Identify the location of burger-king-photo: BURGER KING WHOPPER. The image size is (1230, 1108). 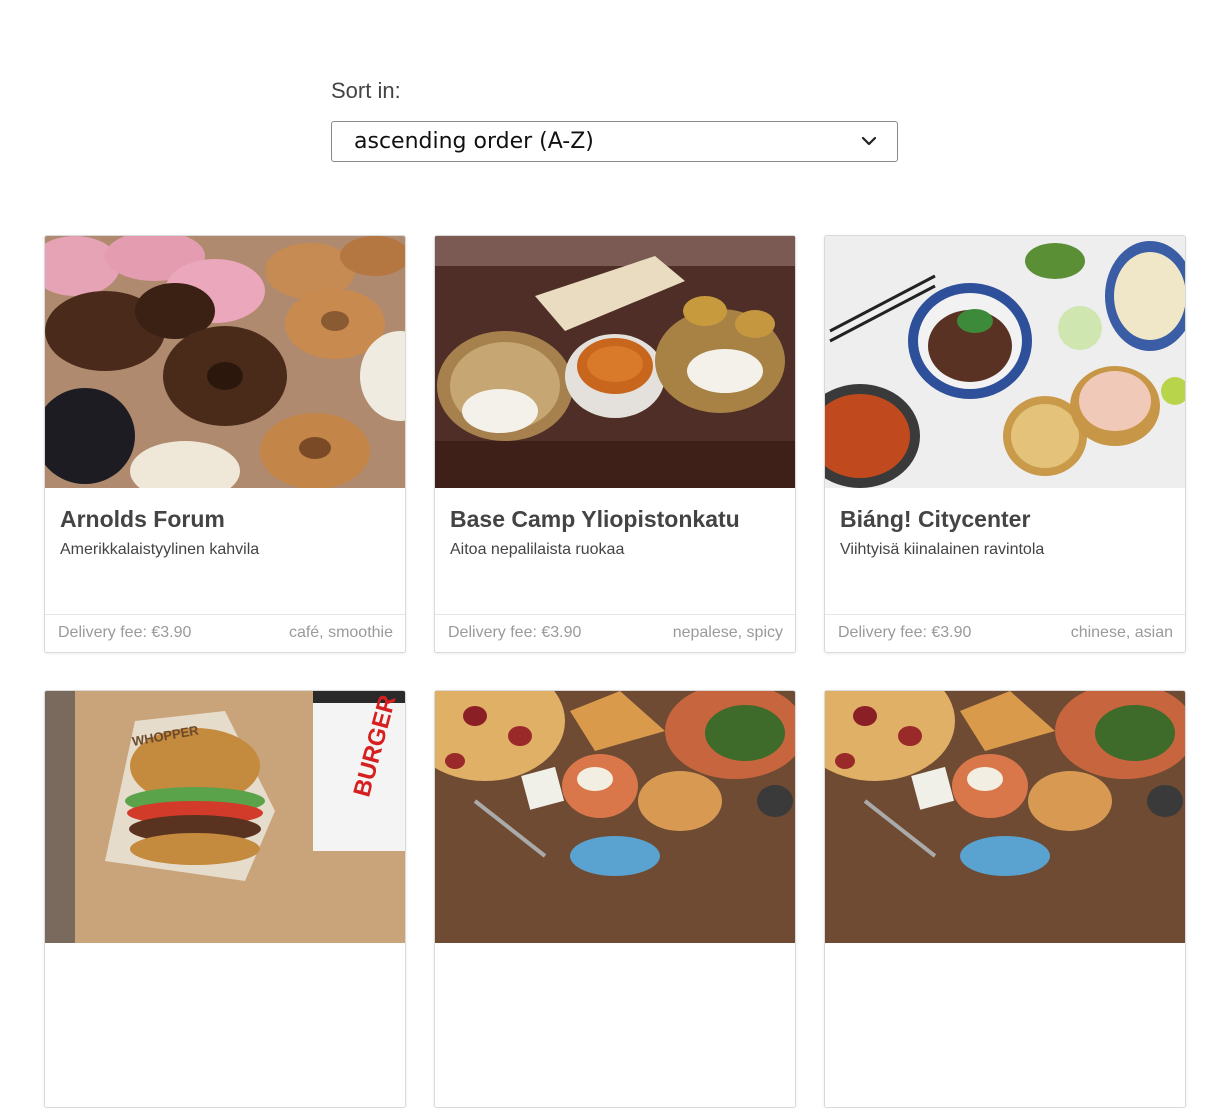
(225, 817).